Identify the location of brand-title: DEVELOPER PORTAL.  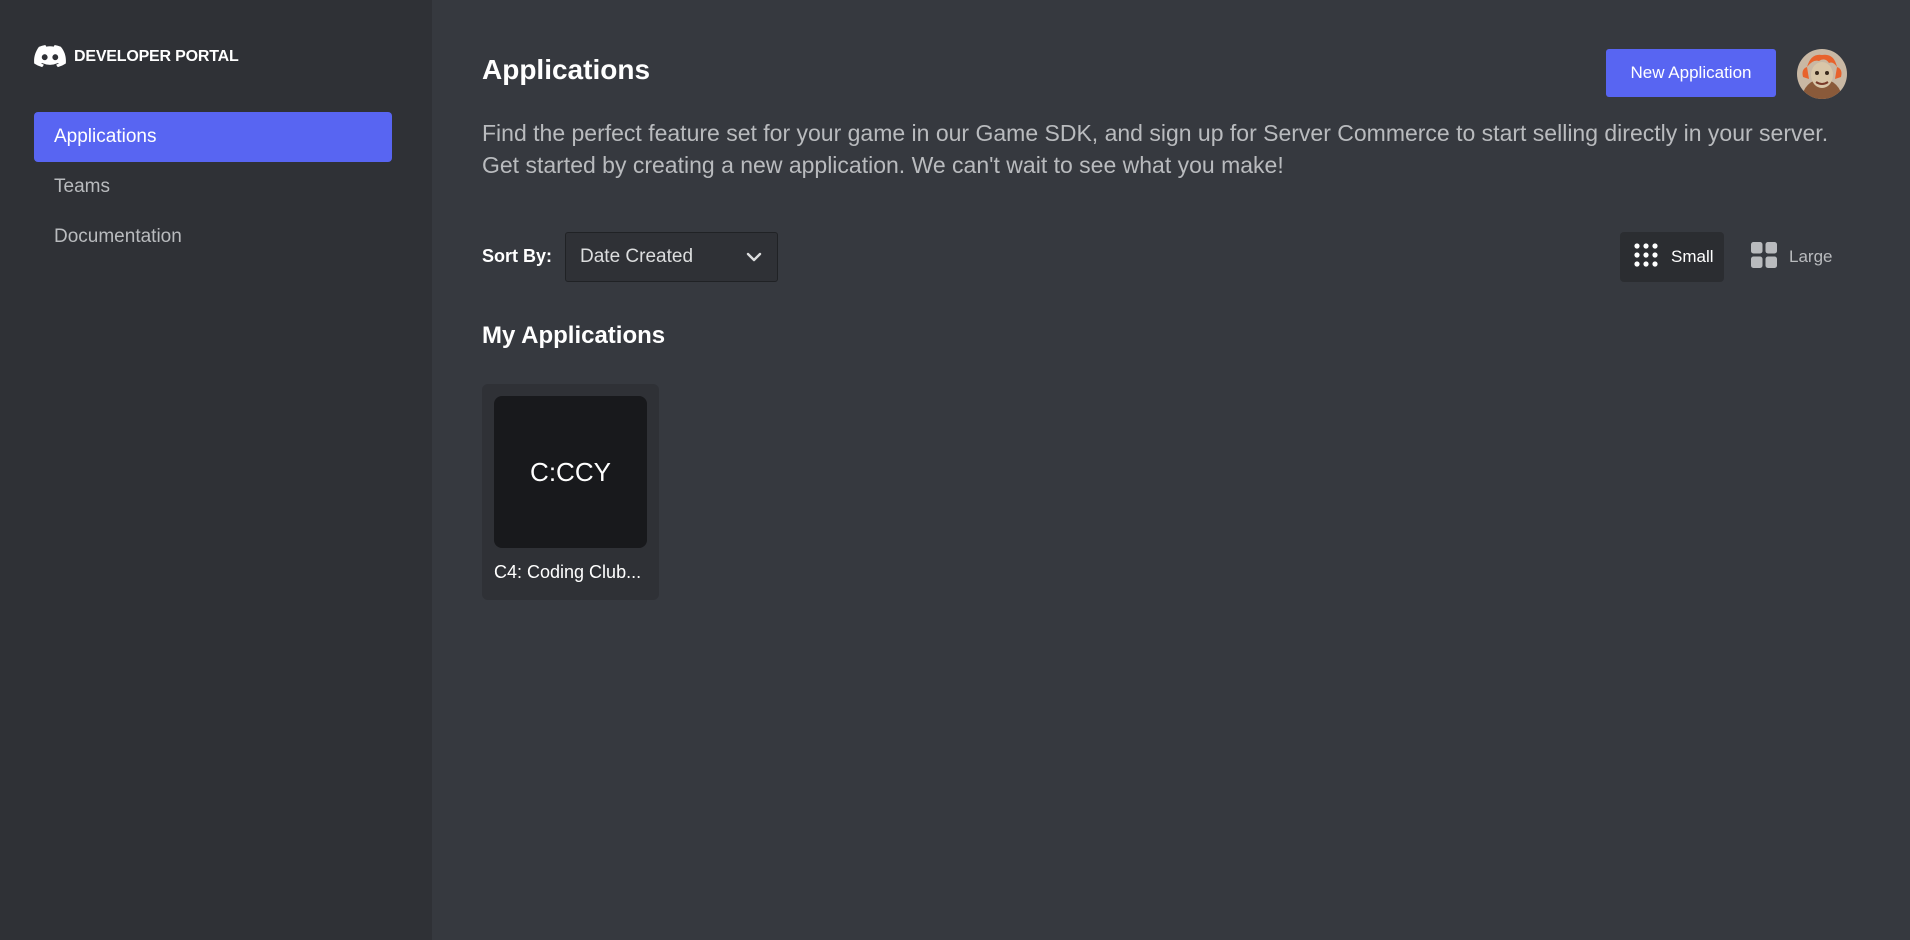
(156, 56).